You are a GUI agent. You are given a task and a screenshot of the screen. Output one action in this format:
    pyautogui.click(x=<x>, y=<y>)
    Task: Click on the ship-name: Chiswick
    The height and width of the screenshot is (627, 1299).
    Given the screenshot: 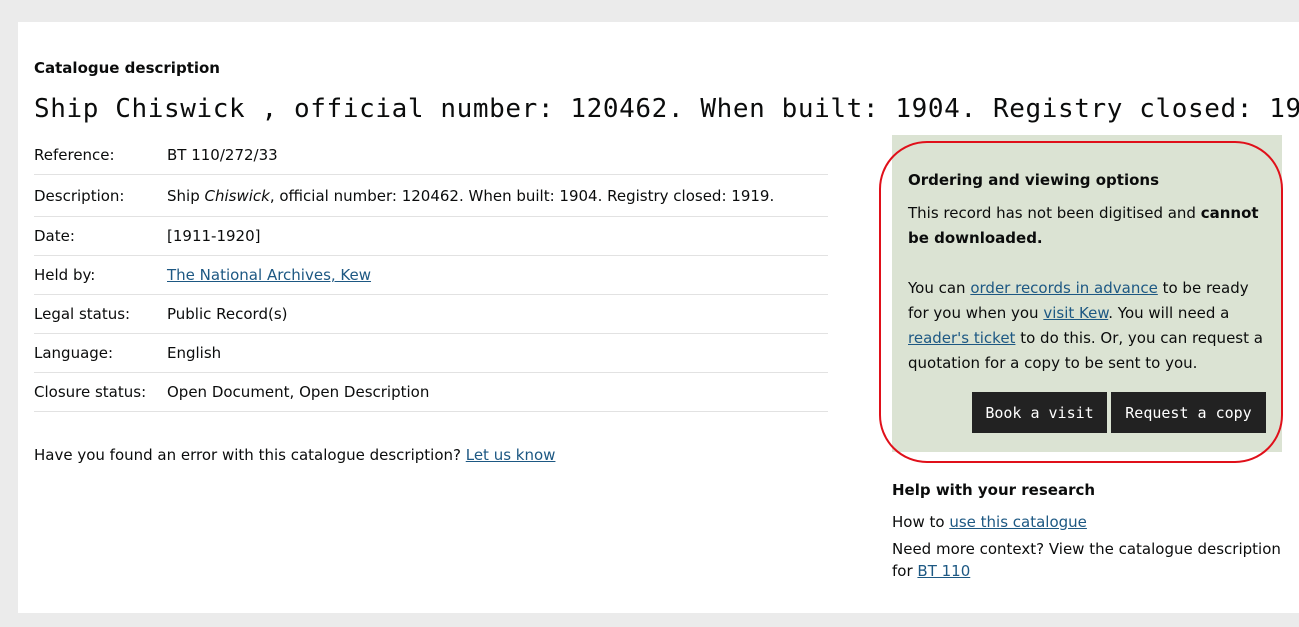 What is the action you would take?
    pyautogui.click(x=237, y=195)
    